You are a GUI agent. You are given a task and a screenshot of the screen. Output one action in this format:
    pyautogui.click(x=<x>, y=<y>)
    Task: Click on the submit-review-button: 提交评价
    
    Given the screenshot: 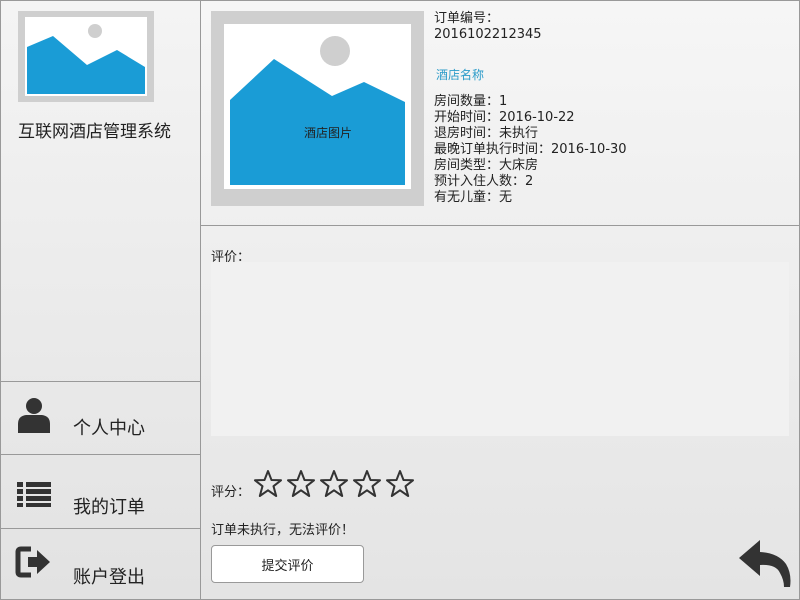 What is the action you would take?
    pyautogui.click(x=287, y=564)
    